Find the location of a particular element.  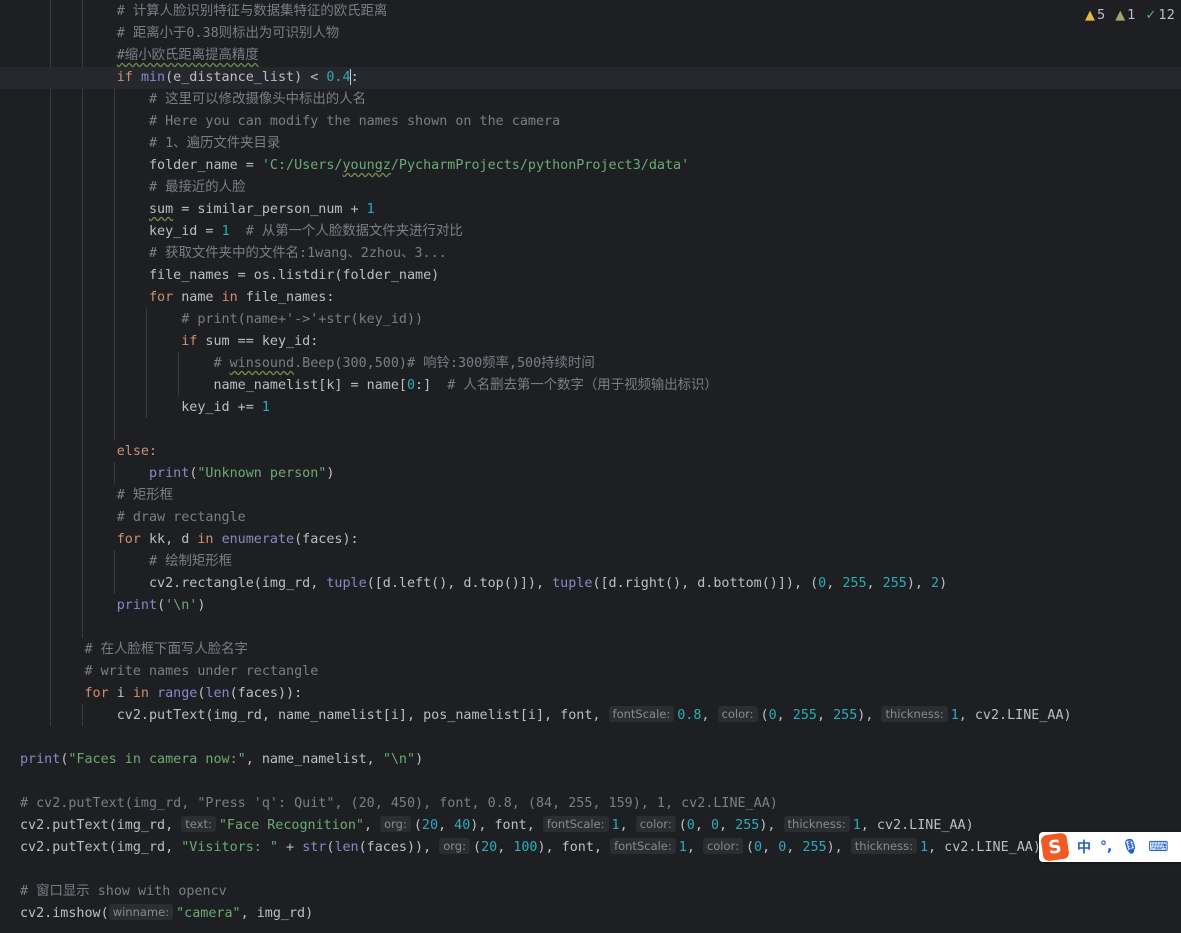

keyword: in is located at coordinates (229, 297).